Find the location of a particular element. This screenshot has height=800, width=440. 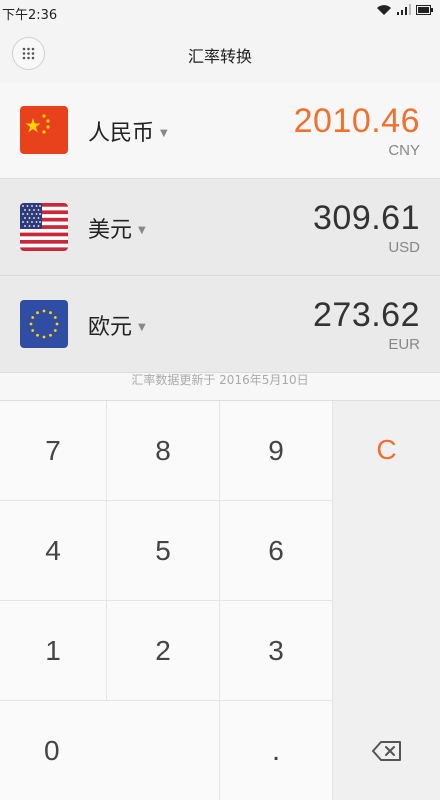

currency-selector-usd: 美元 ▼ is located at coordinates (117, 228).